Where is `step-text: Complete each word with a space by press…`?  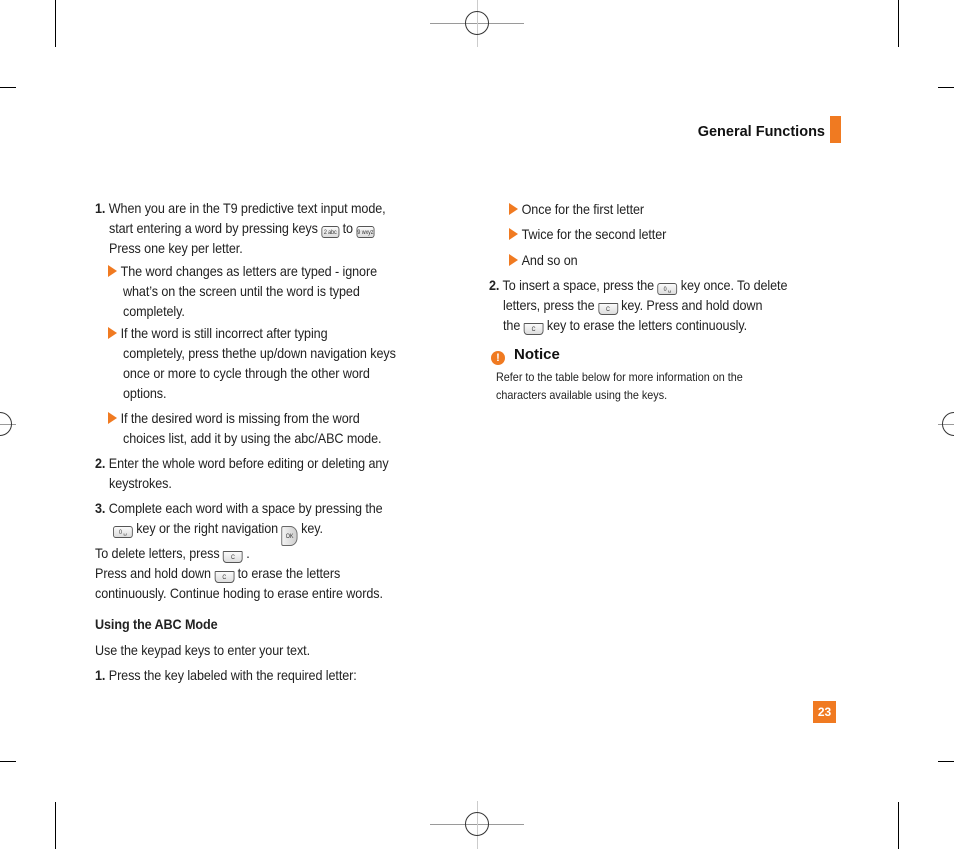 step-text: Complete each word with a space by press… is located at coordinates (245, 508).